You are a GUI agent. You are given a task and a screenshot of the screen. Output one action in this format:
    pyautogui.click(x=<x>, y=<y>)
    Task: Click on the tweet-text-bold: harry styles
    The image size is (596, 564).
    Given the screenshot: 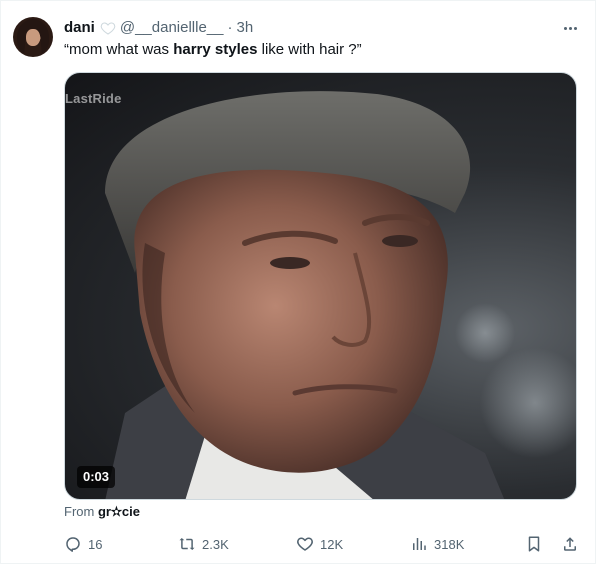 What is the action you would take?
    pyautogui.click(x=215, y=49)
    